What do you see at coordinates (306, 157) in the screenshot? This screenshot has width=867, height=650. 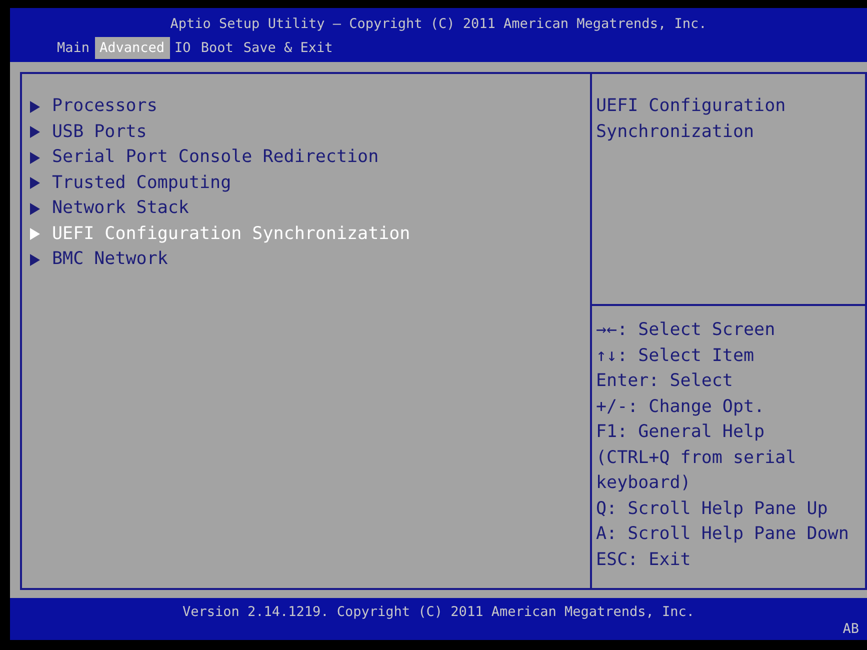 I see `menu-item: Serial Port Console Redirection` at bounding box center [306, 157].